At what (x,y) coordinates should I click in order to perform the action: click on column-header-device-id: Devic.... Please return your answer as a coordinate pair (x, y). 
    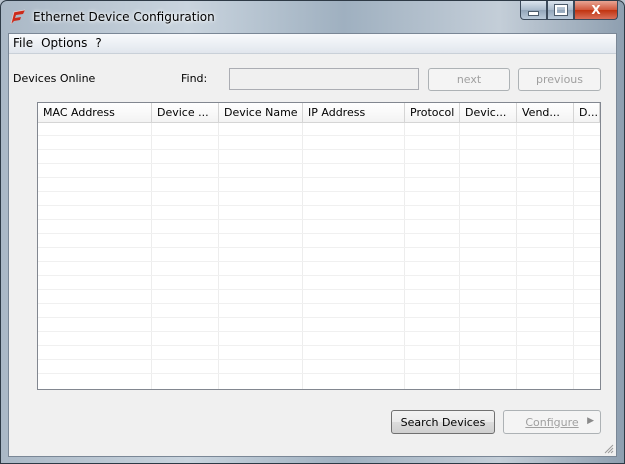
    Looking at the image, I should click on (488, 113).